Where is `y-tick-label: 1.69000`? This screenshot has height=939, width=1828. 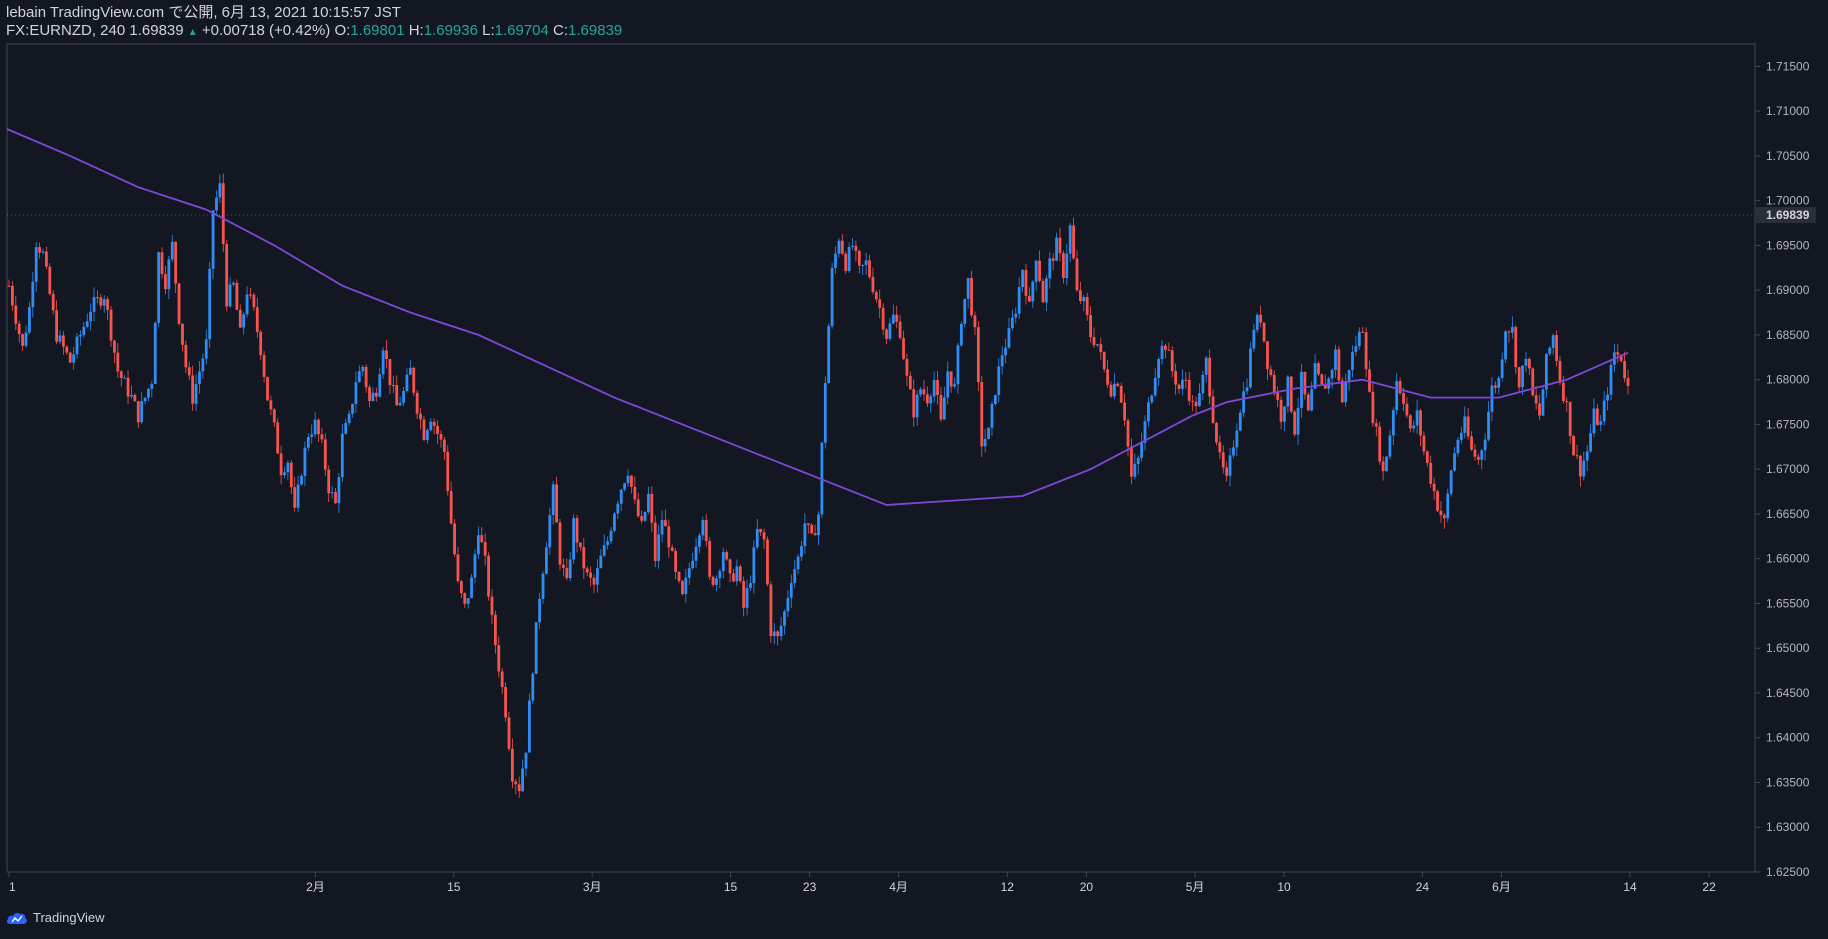 y-tick-label: 1.69000 is located at coordinates (1788, 290).